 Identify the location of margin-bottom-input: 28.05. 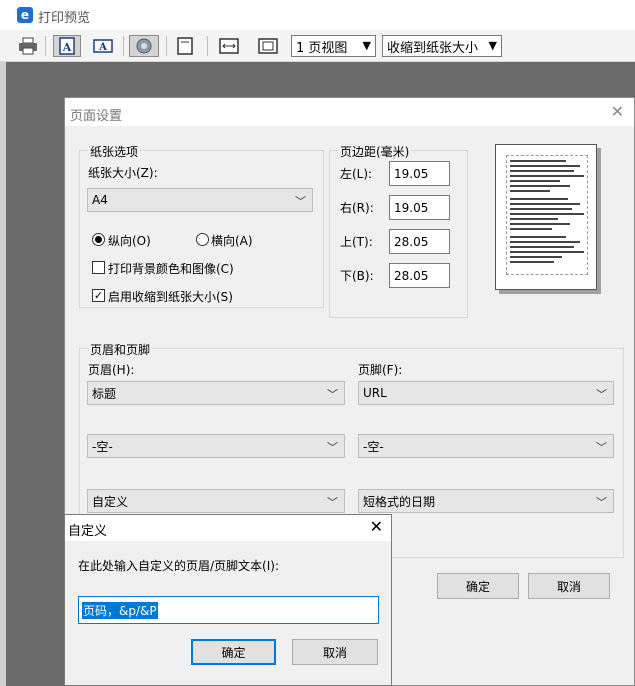
(419, 275).